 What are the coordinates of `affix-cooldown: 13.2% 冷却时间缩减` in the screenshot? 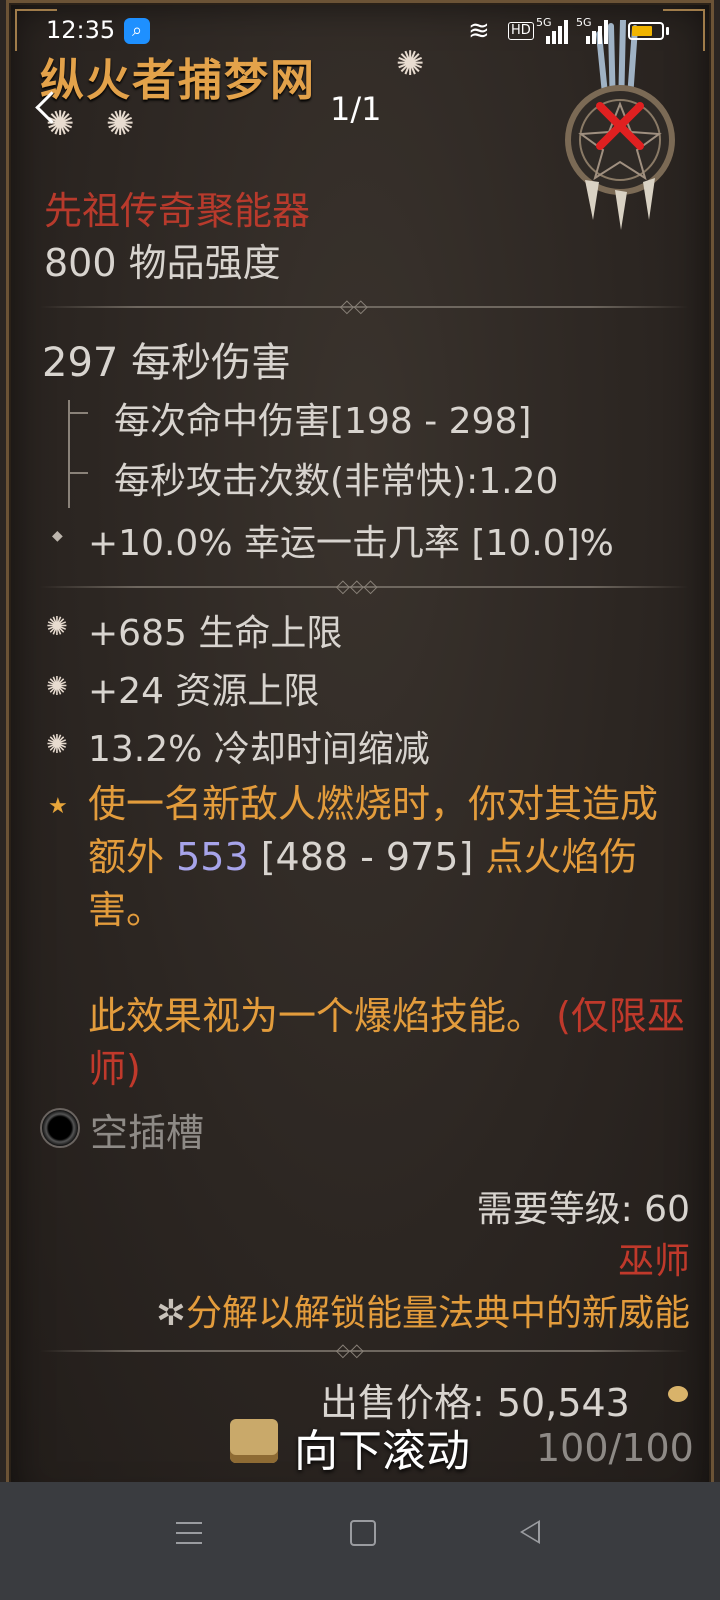 It's located at (259, 749).